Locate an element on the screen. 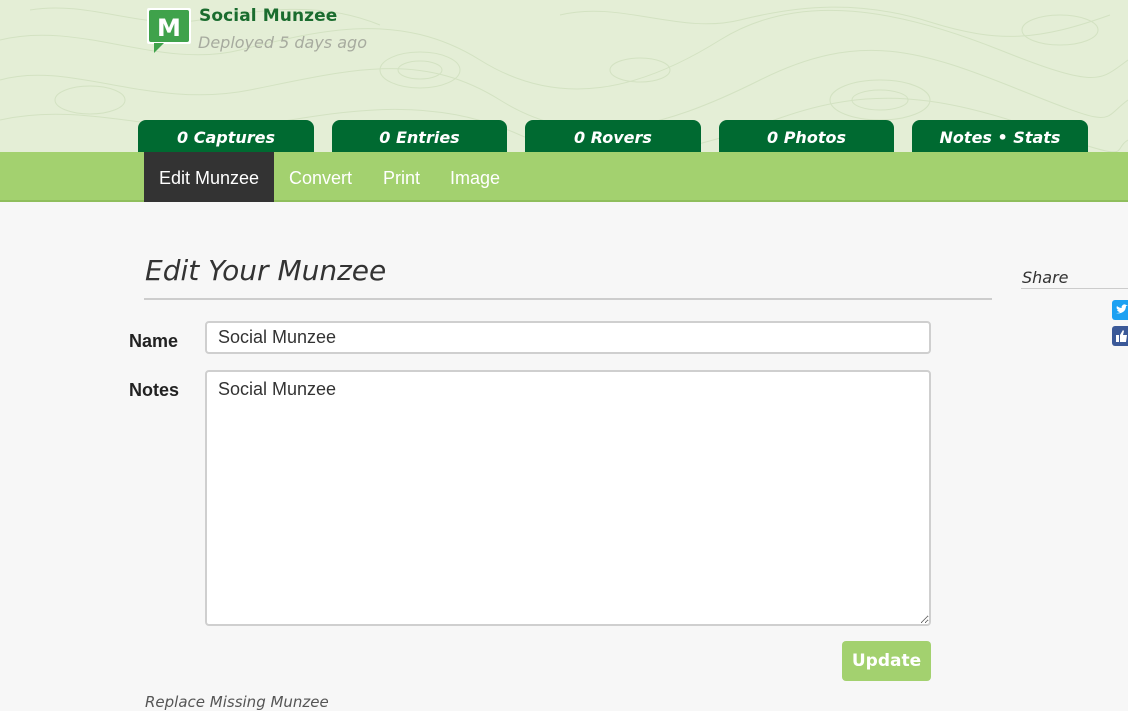 This screenshot has width=1128, height=711. nav-print: Print is located at coordinates (401, 177).